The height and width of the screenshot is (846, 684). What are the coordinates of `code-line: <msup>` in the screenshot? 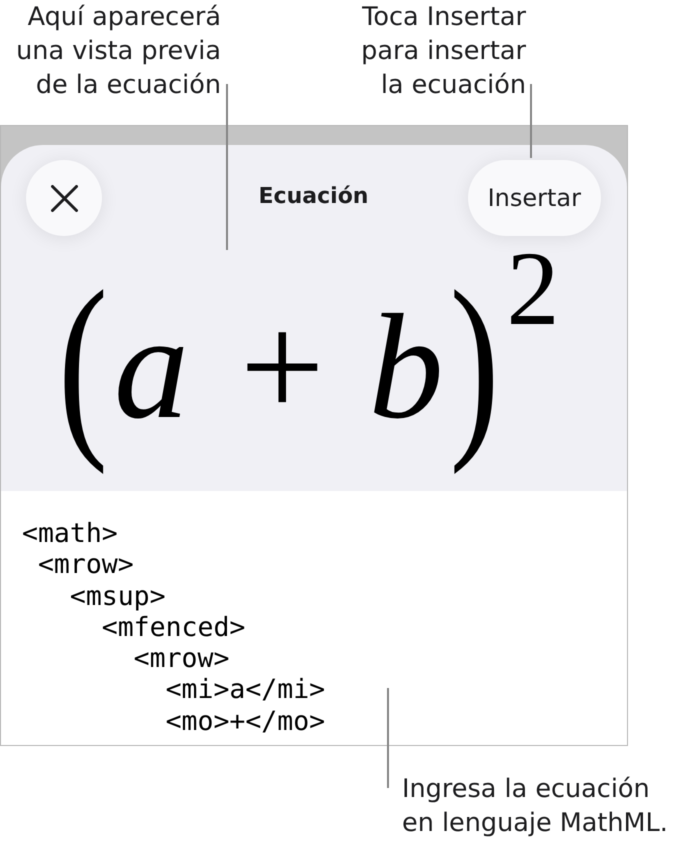 It's located at (118, 596).